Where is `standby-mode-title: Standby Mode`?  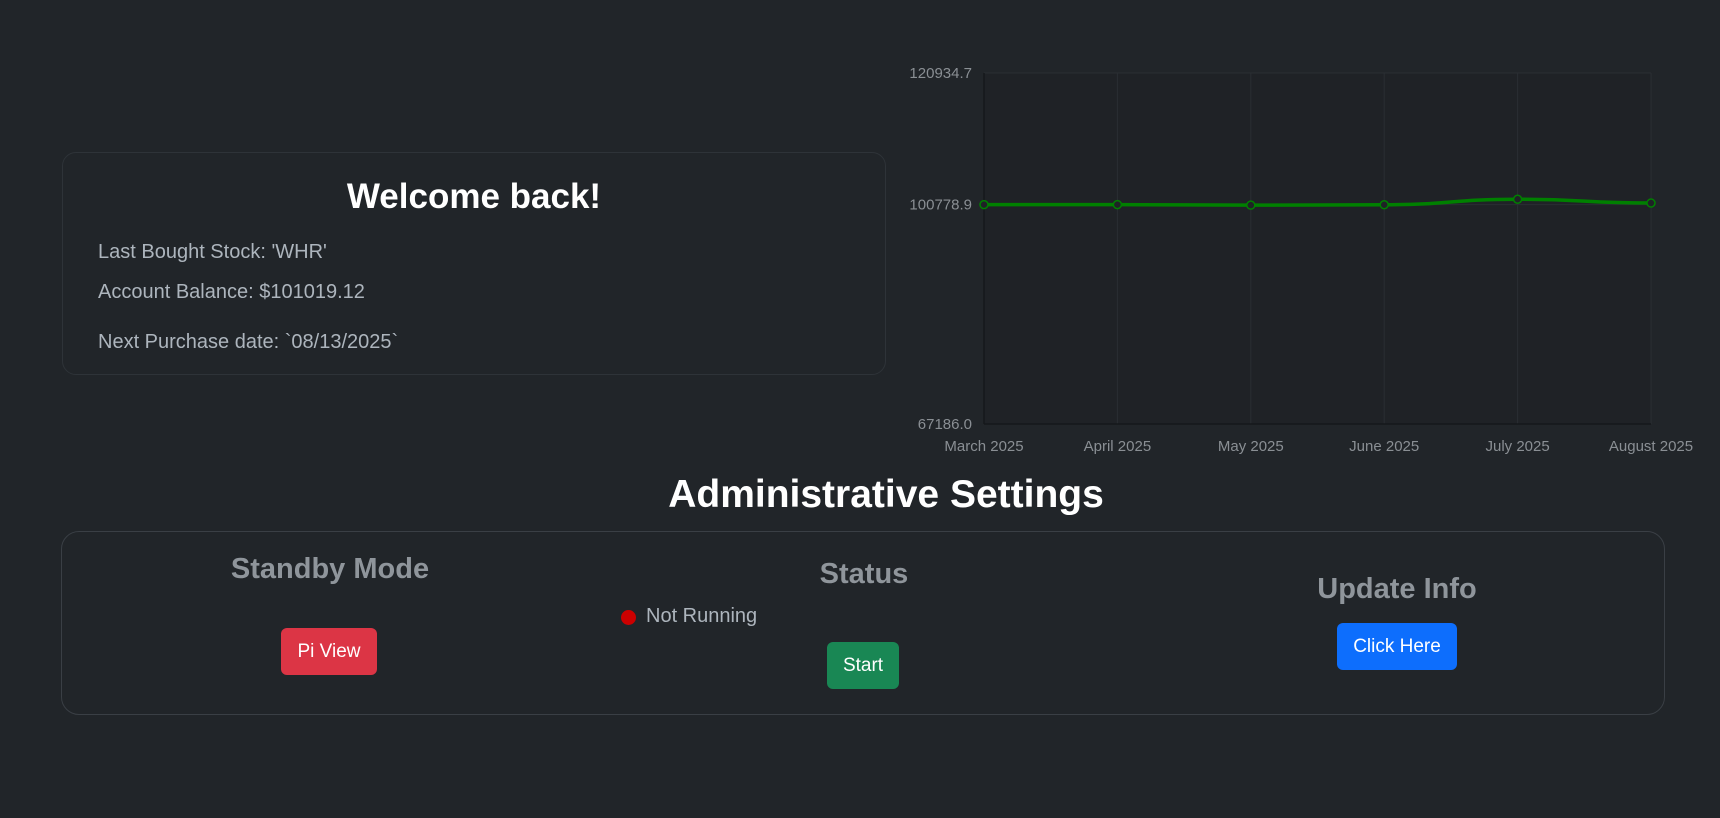 standby-mode-title: Standby Mode is located at coordinates (330, 569).